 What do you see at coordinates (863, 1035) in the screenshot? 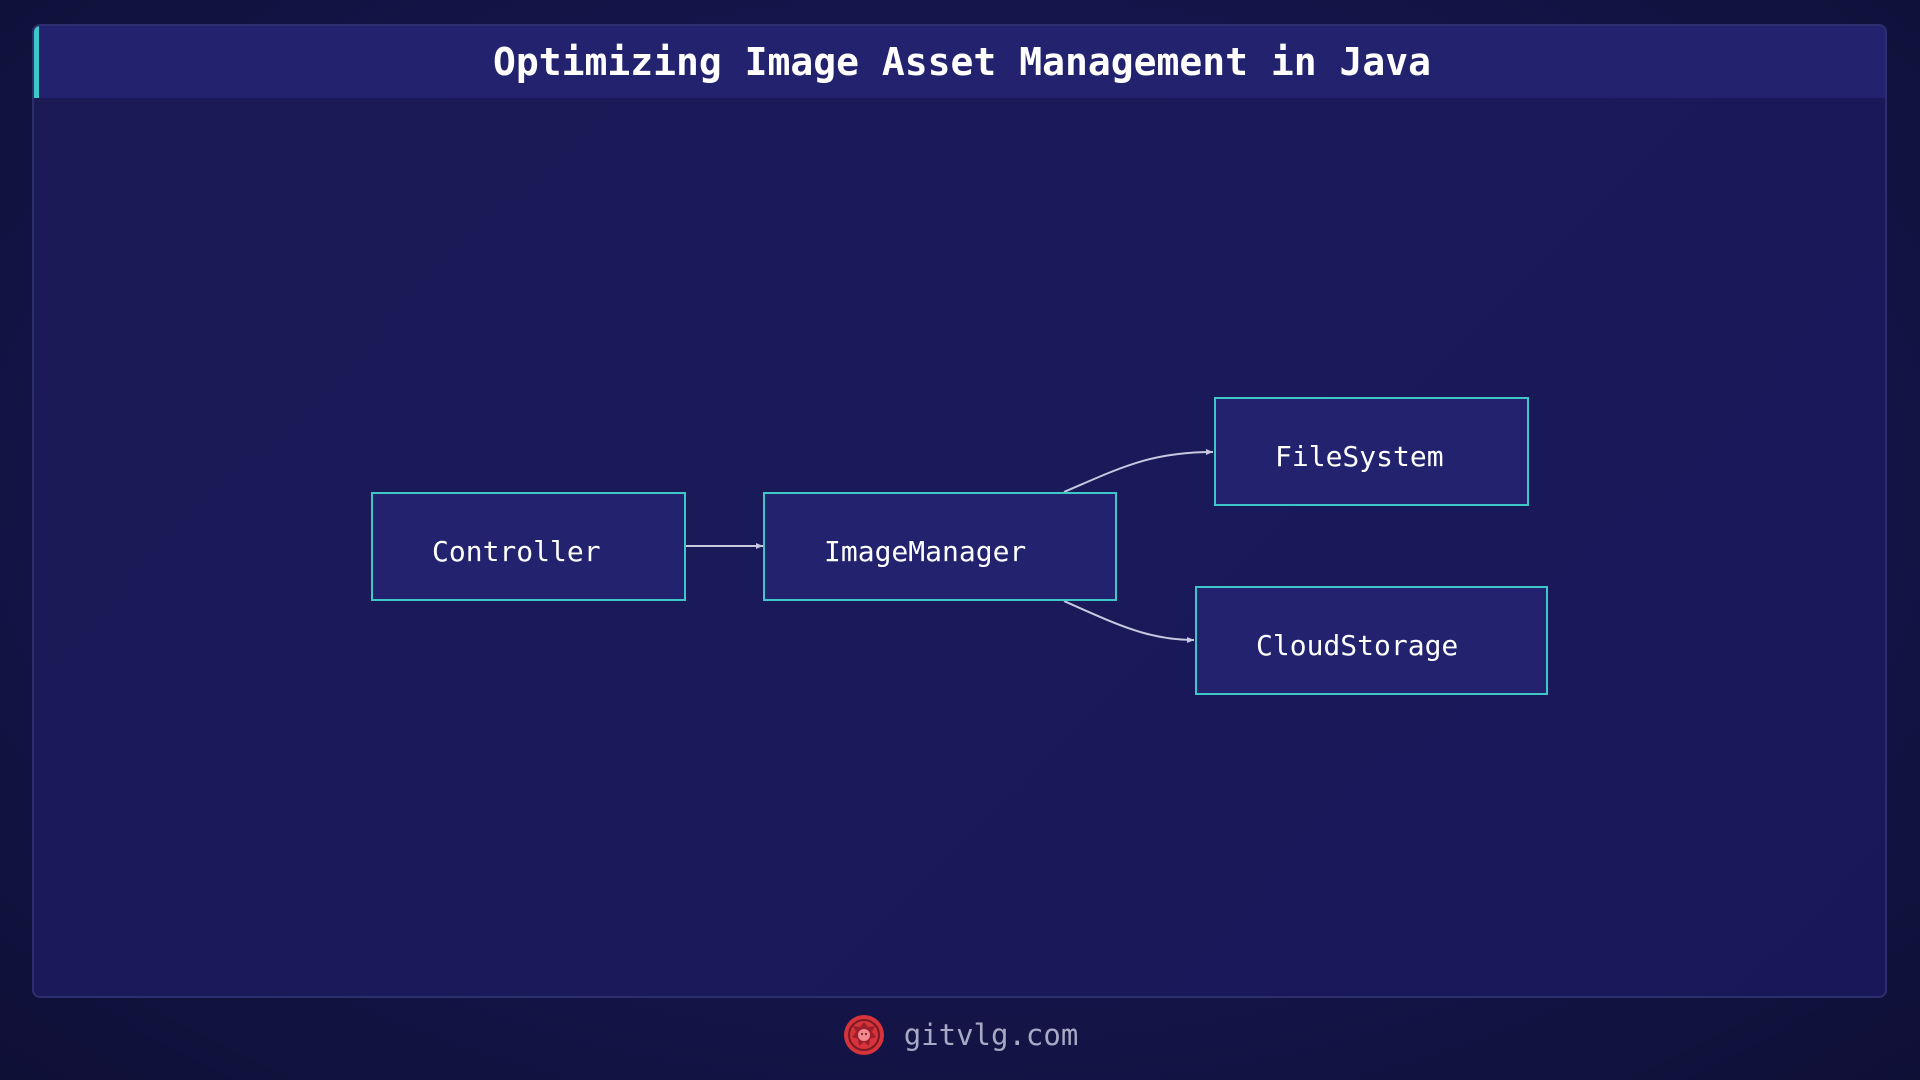
I see `lion-logo-icon` at bounding box center [863, 1035].